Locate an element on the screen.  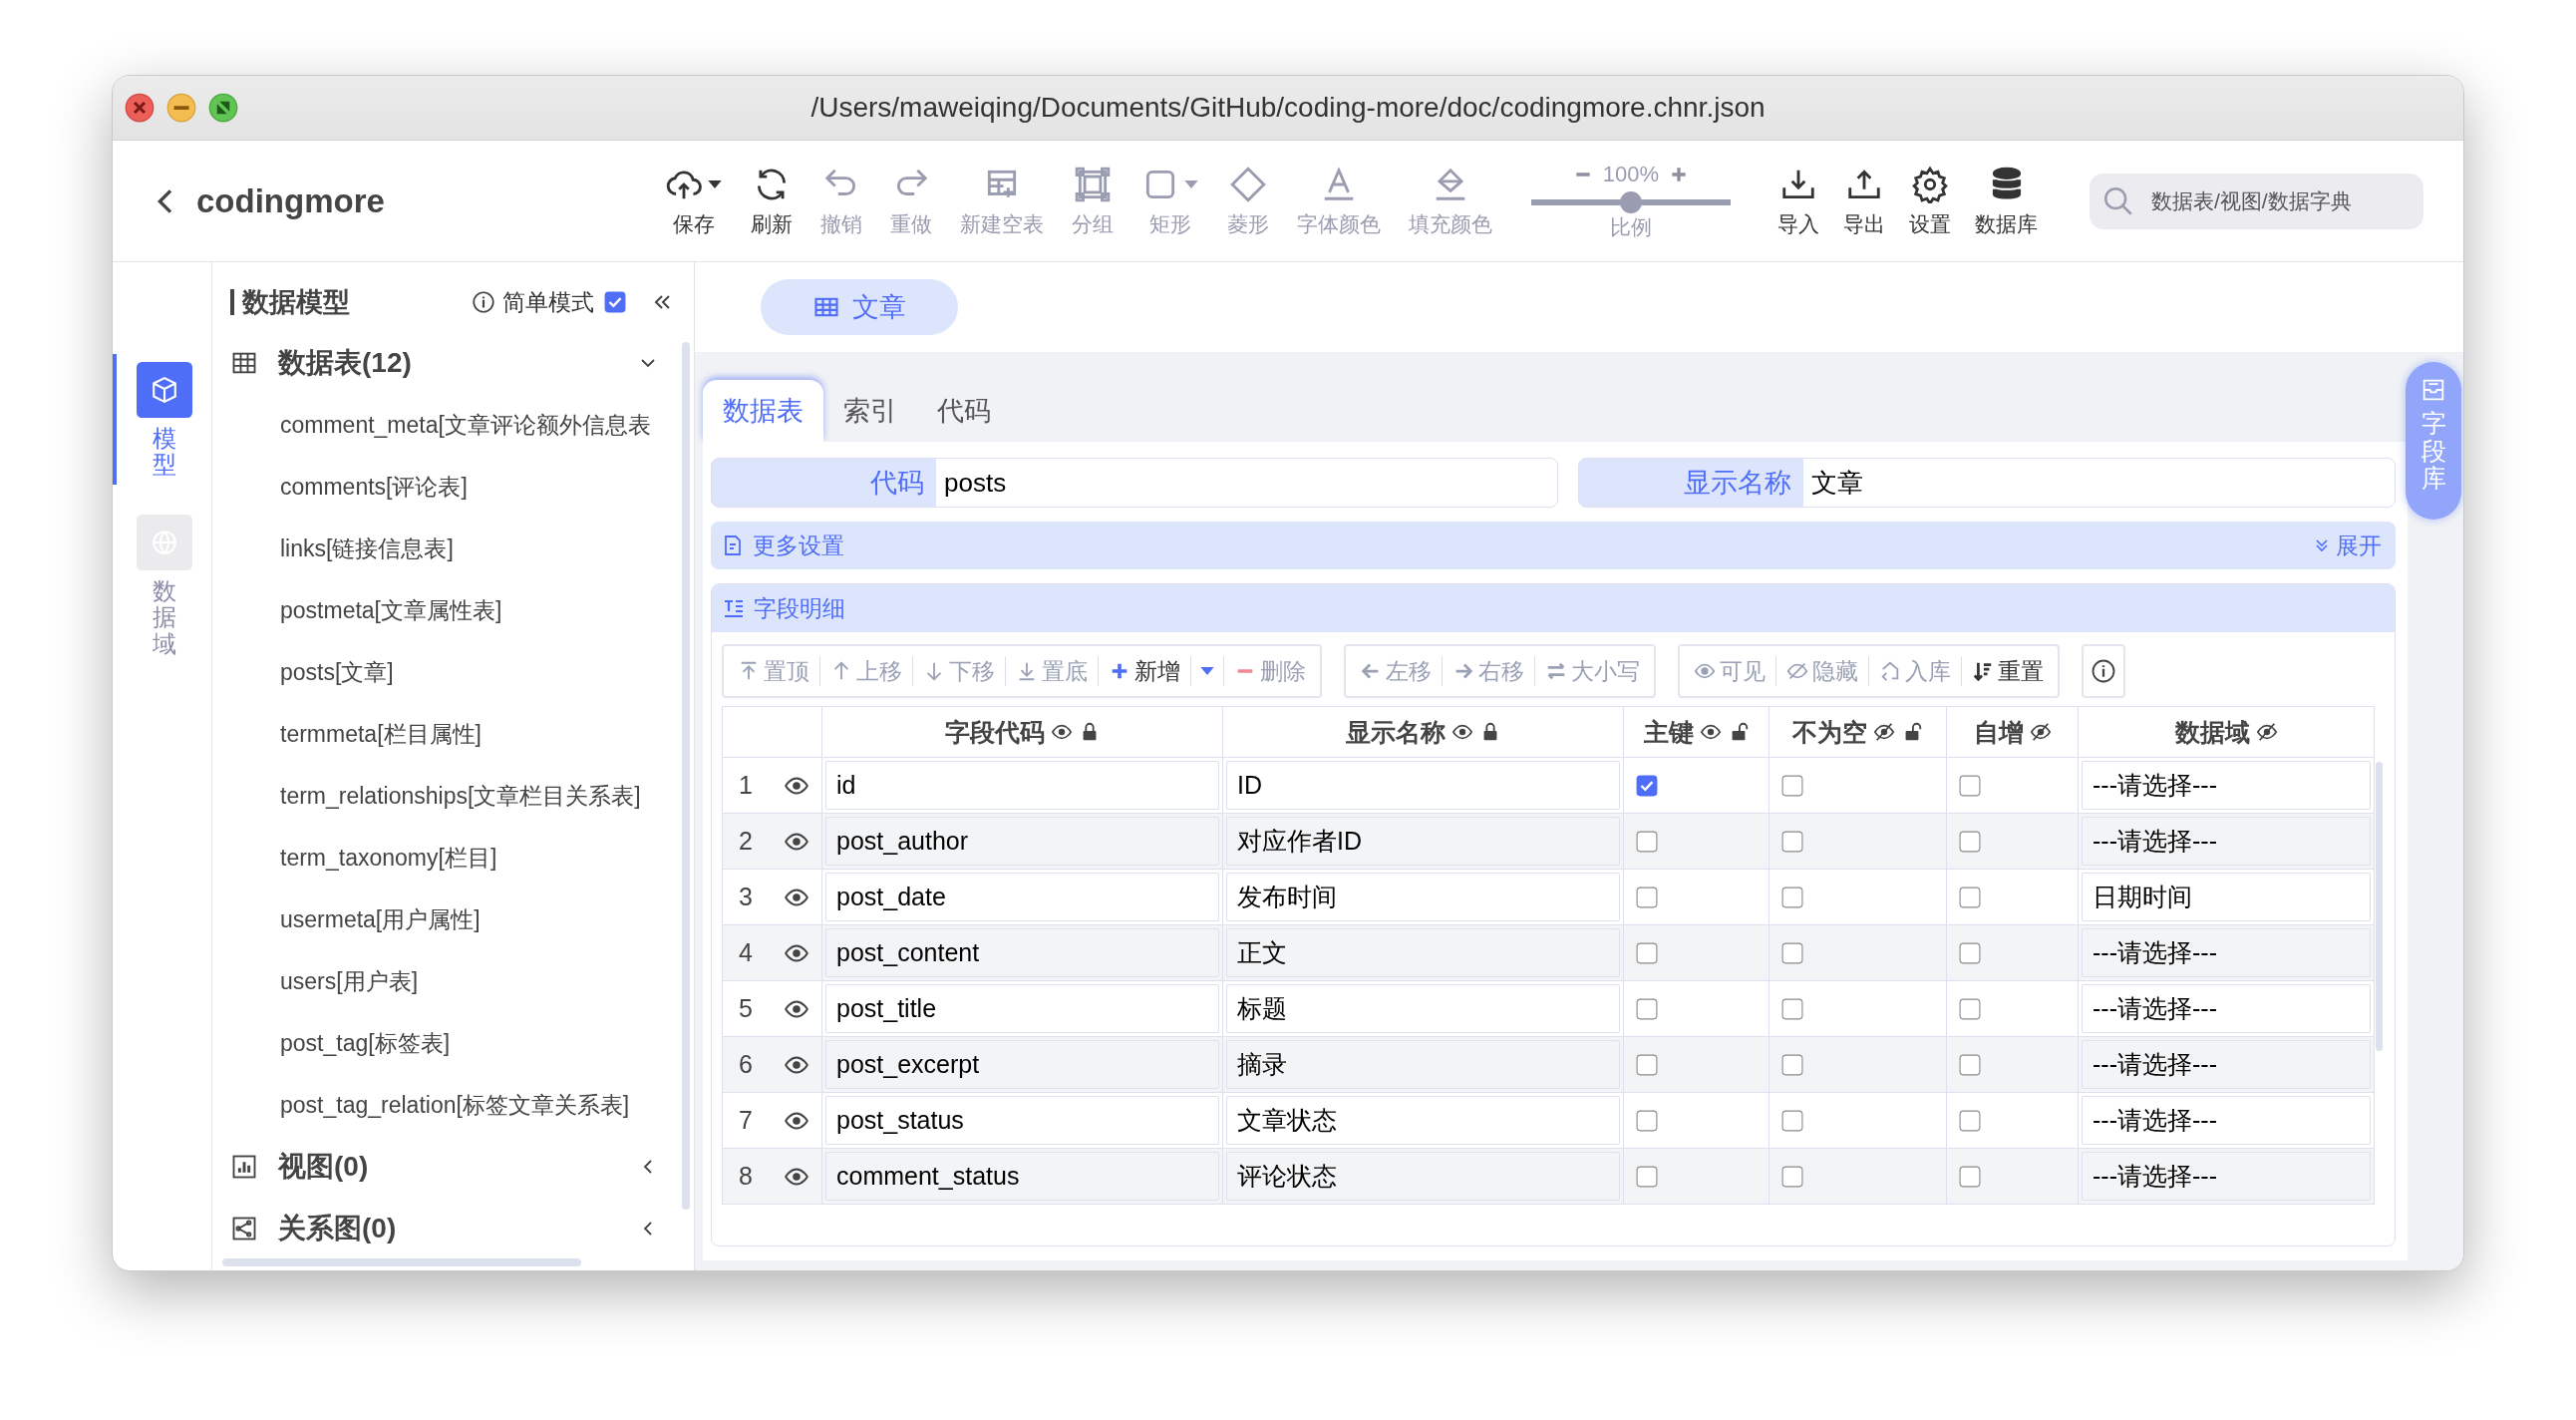
editor-tab: 数据表 is located at coordinates (763, 411).